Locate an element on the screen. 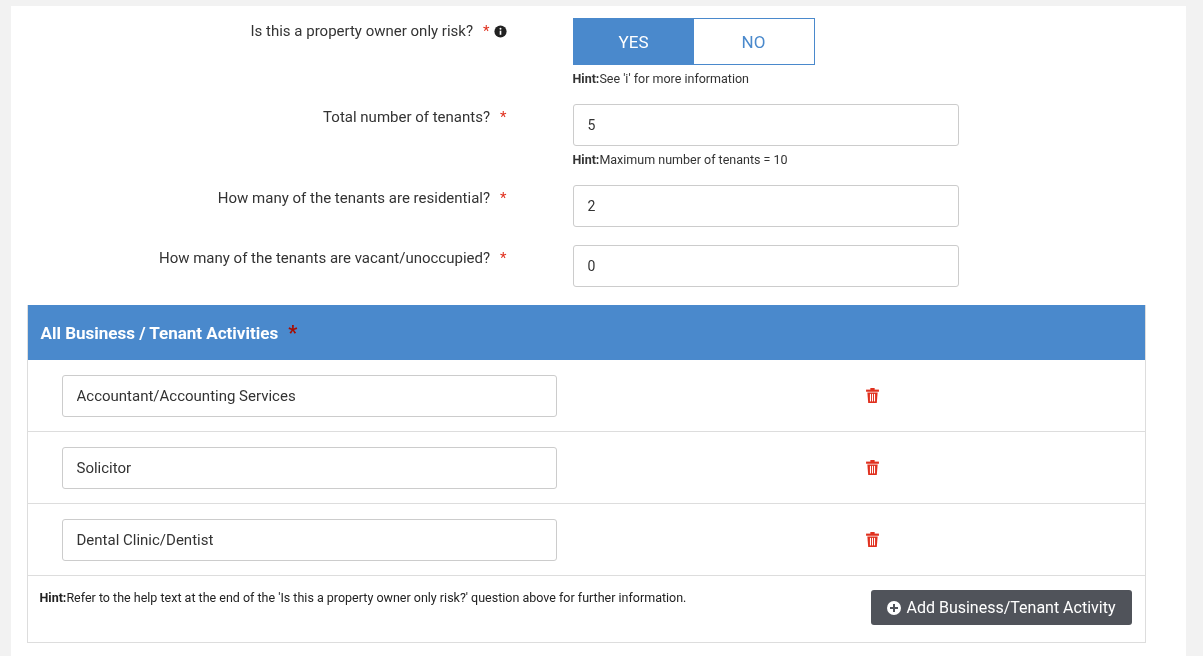  activity-input: Dental Clinic/Dentist is located at coordinates (309, 539).